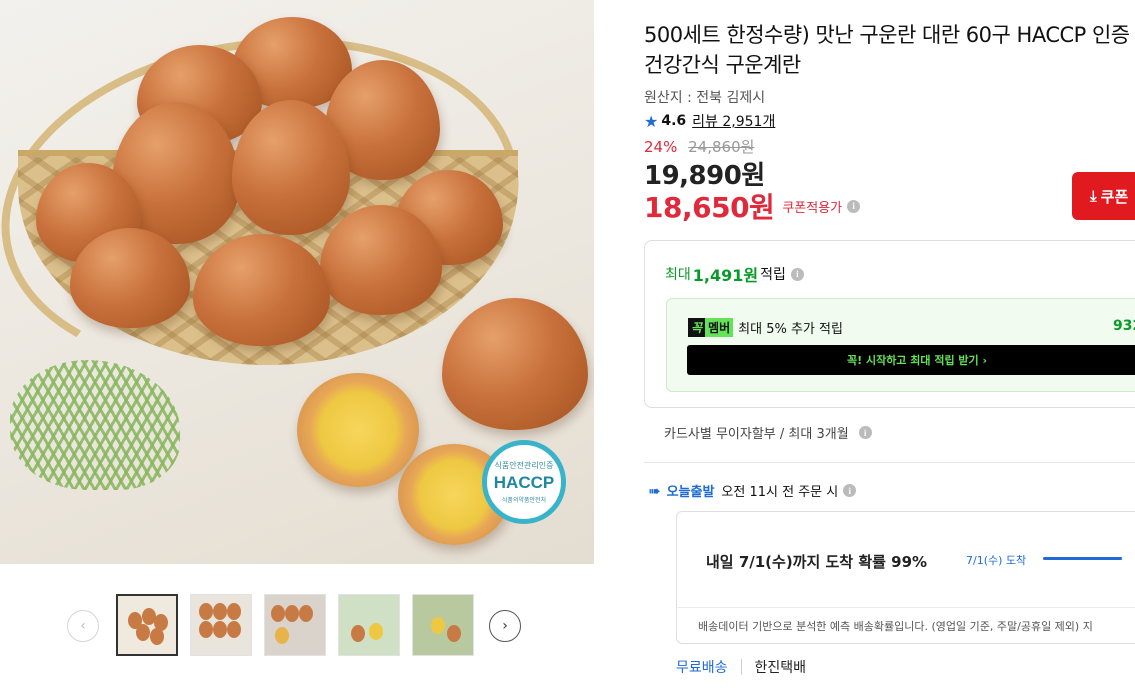  What do you see at coordinates (773, 275) in the screenshot?
I see `points-suffix: 적립` at bounding box center [773, 275].